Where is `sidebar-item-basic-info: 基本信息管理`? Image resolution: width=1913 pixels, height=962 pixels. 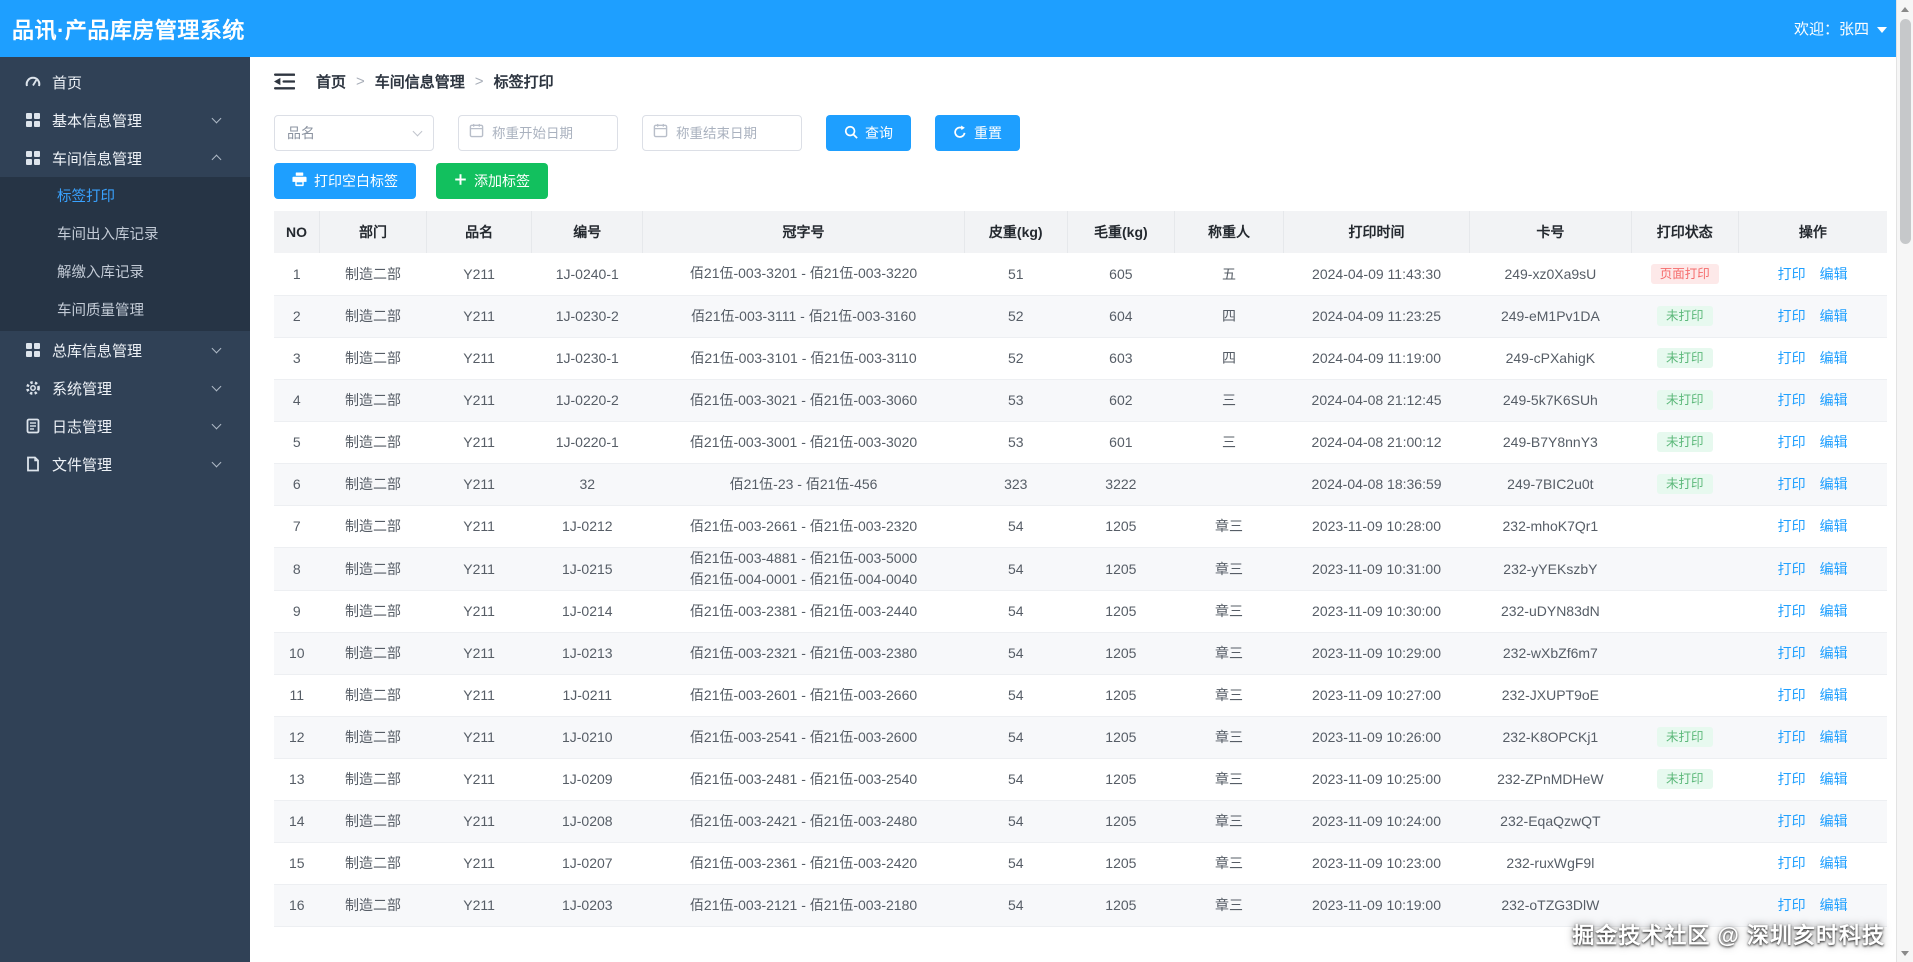 sidebar-item-basic-info: 基本信息管理 is located at coordinates (125, 120).